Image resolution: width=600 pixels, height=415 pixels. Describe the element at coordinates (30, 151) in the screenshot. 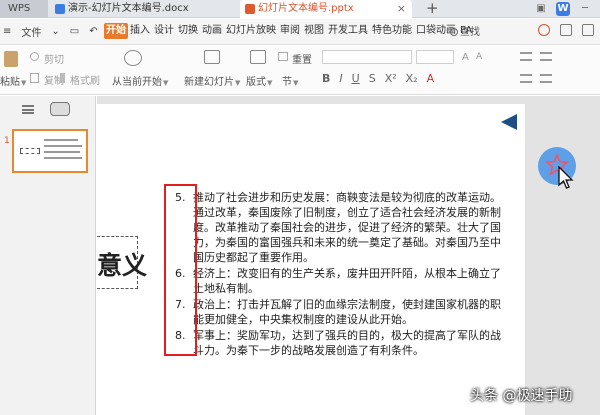

I see `thumbnail-title-box` at that location.